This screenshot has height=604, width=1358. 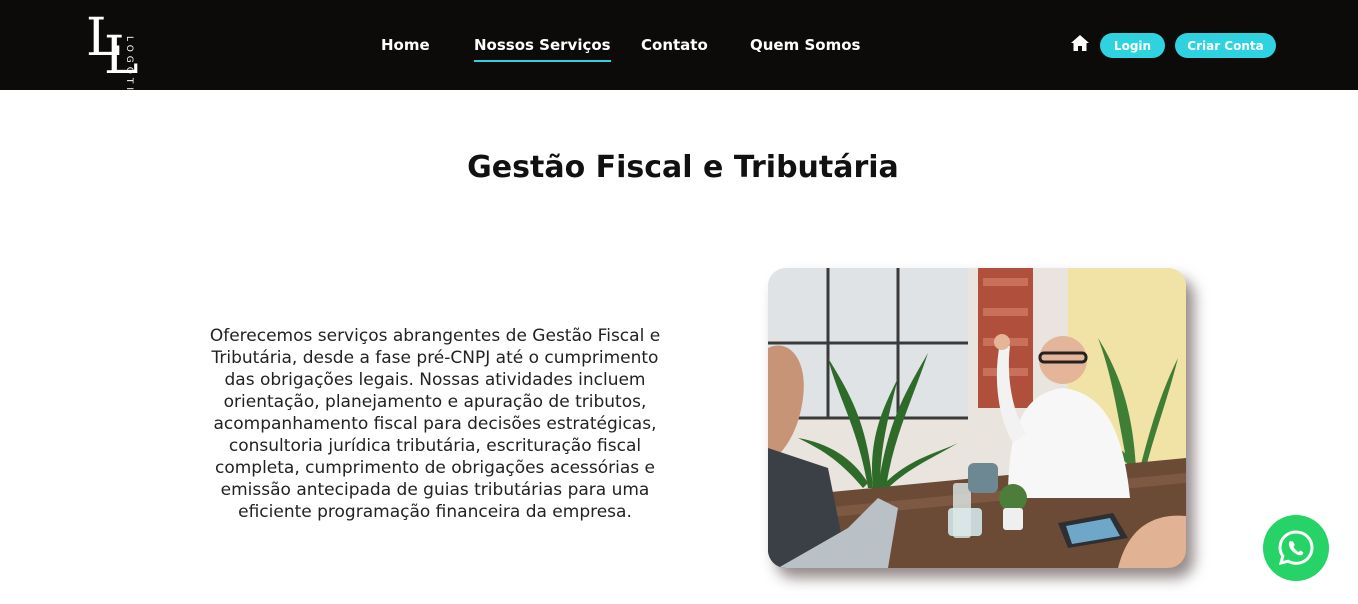 I want to click on signup-button: Criar Conta, so click(x=1225, y=45).